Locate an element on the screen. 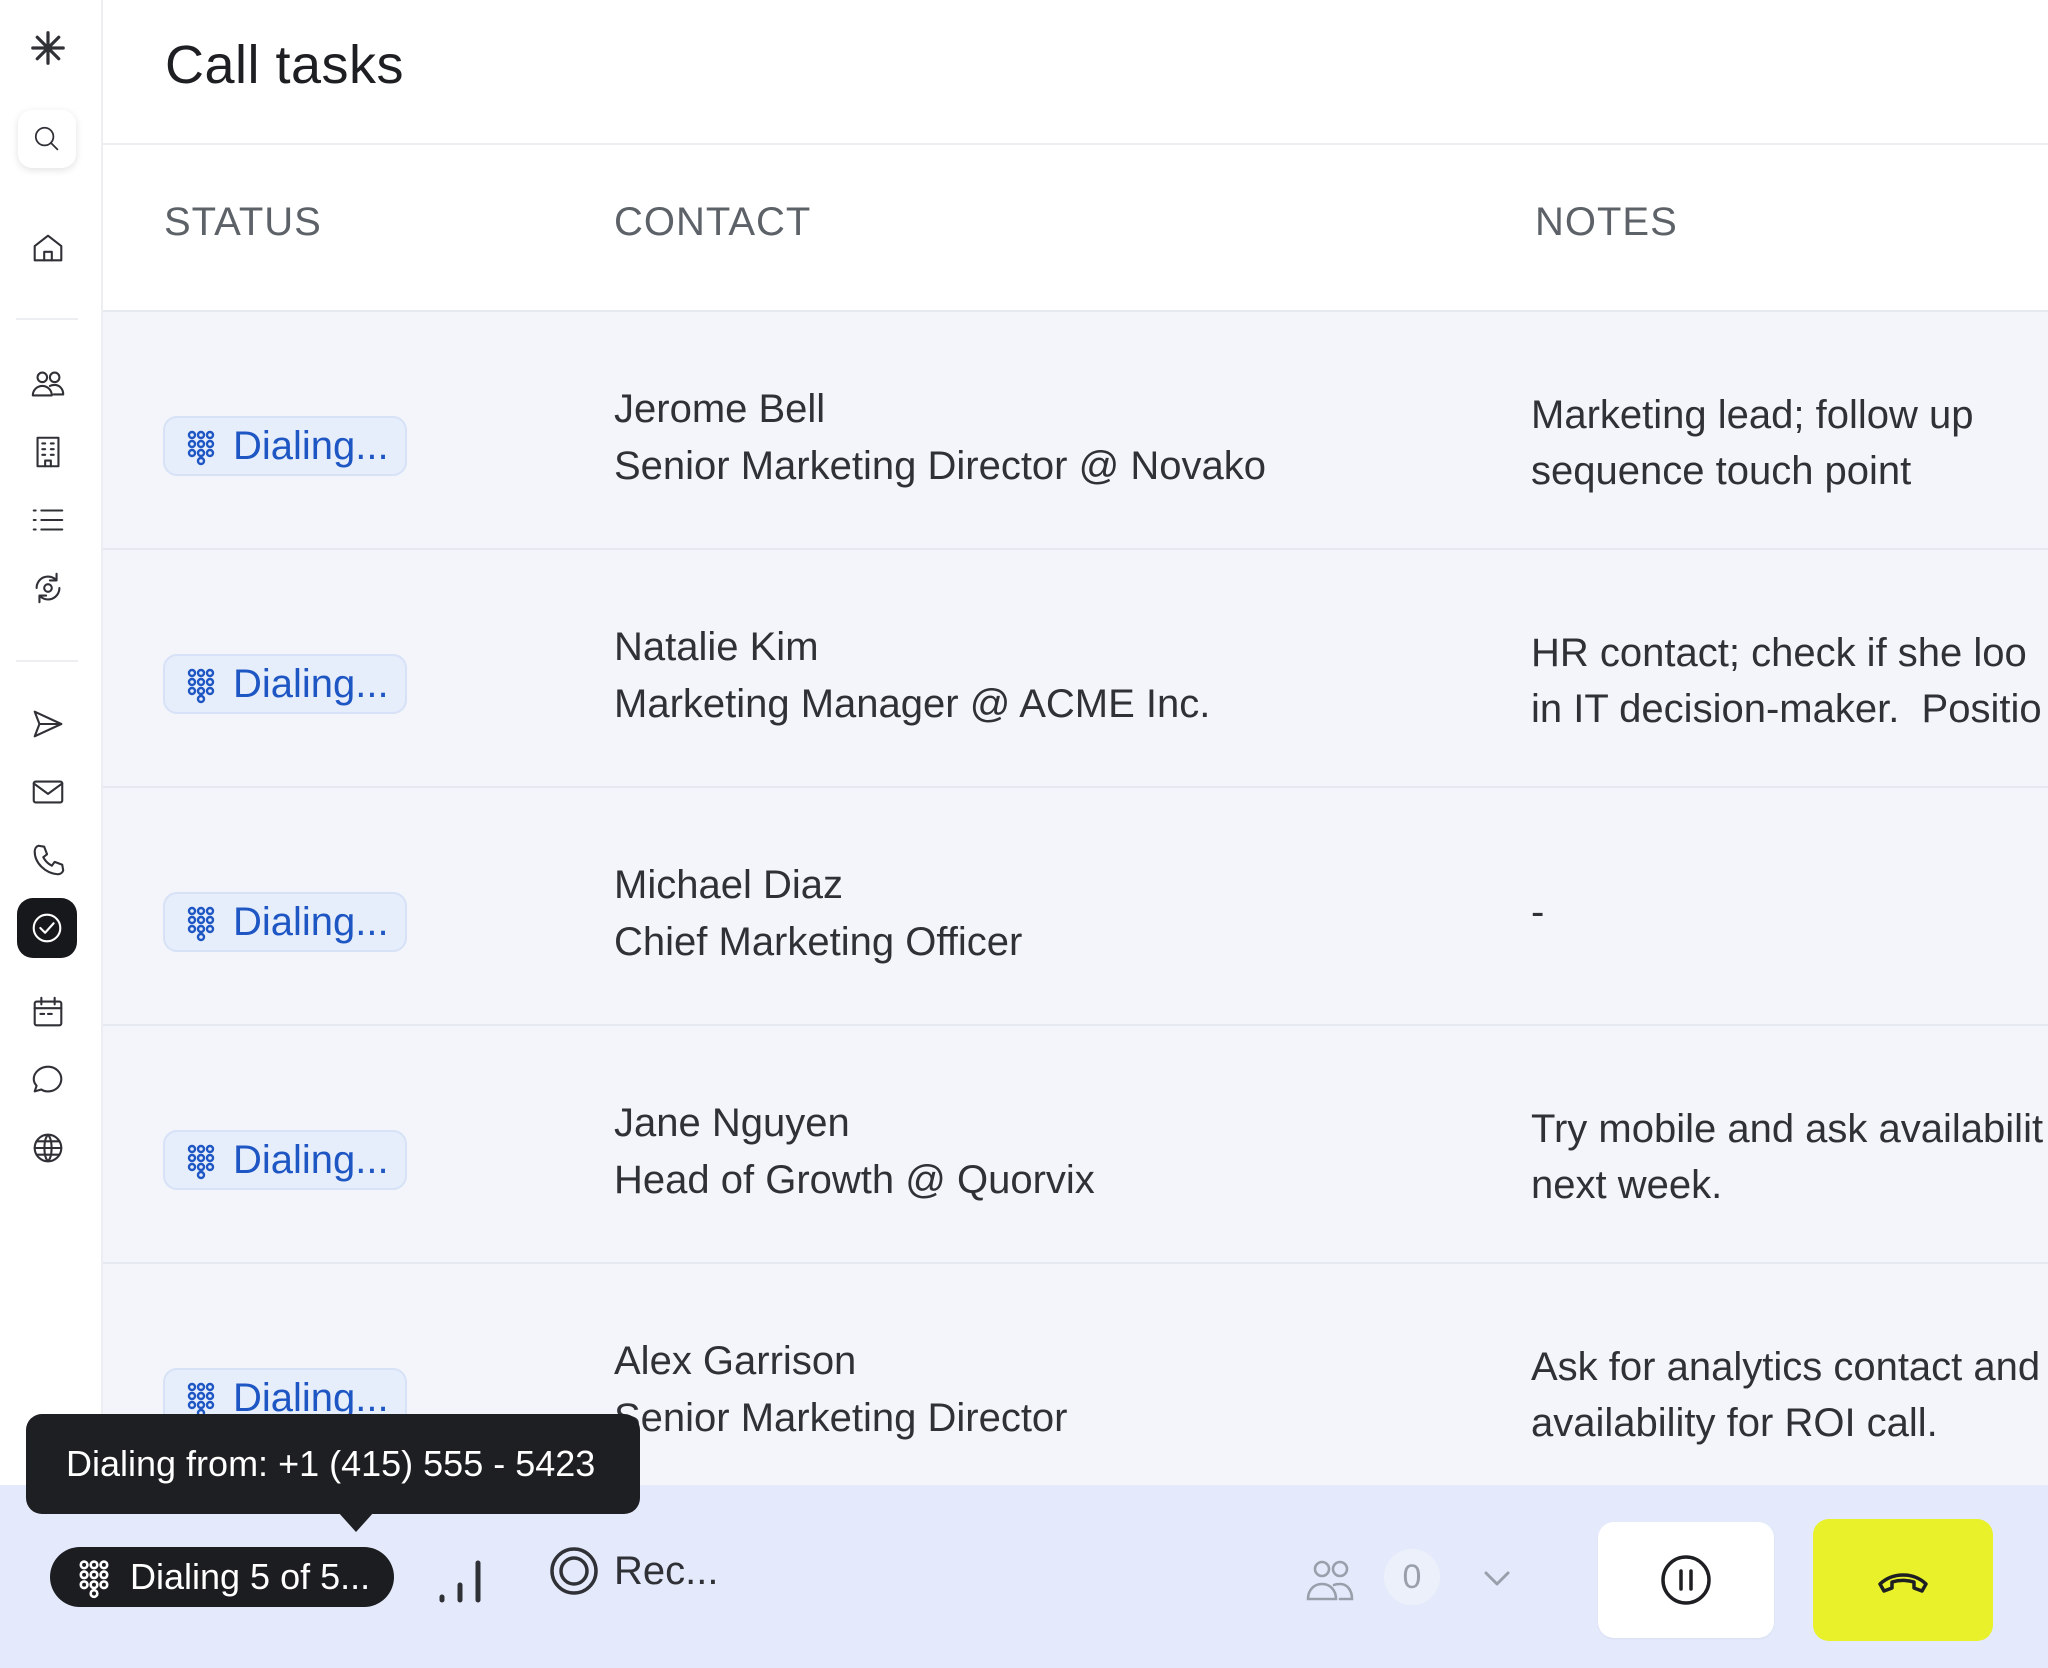 This screenshot has height=1668, width=2048. contact-name: Michael Diaz is located at coordinates (728, 885).